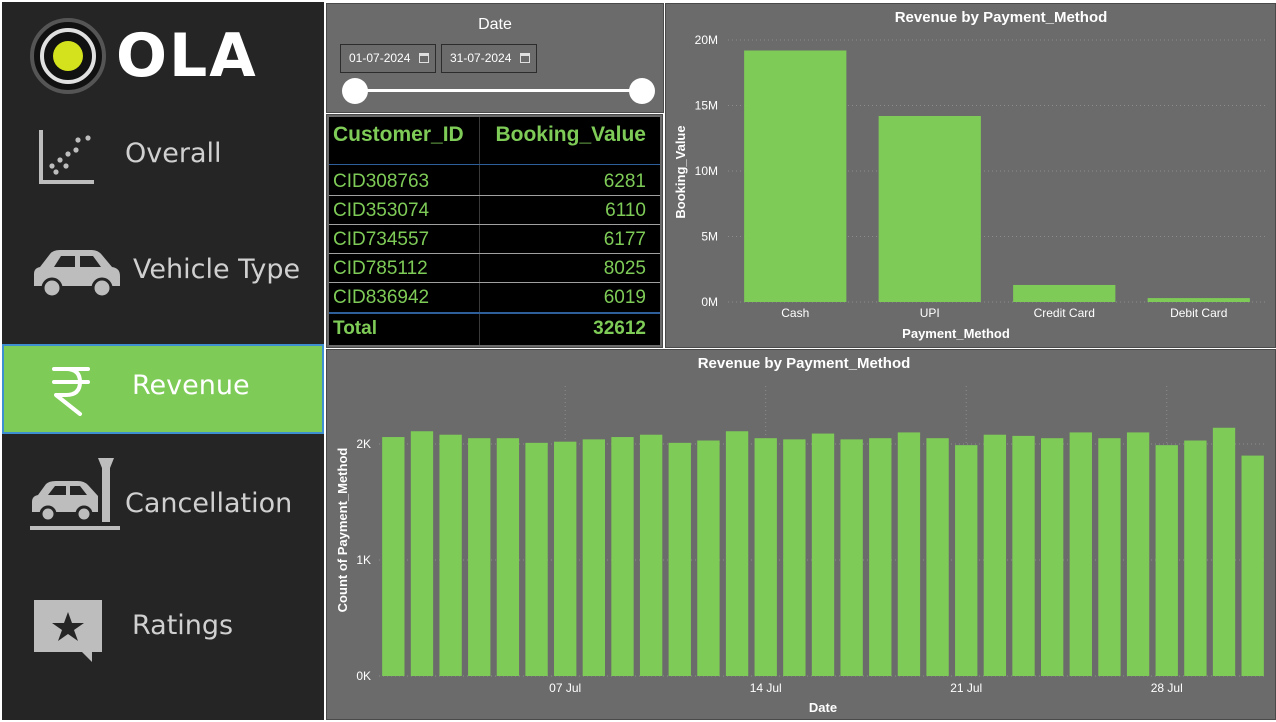 This screenshot has width=1276, height=722. I want to click on slider-end-handle, so click(642, 91).